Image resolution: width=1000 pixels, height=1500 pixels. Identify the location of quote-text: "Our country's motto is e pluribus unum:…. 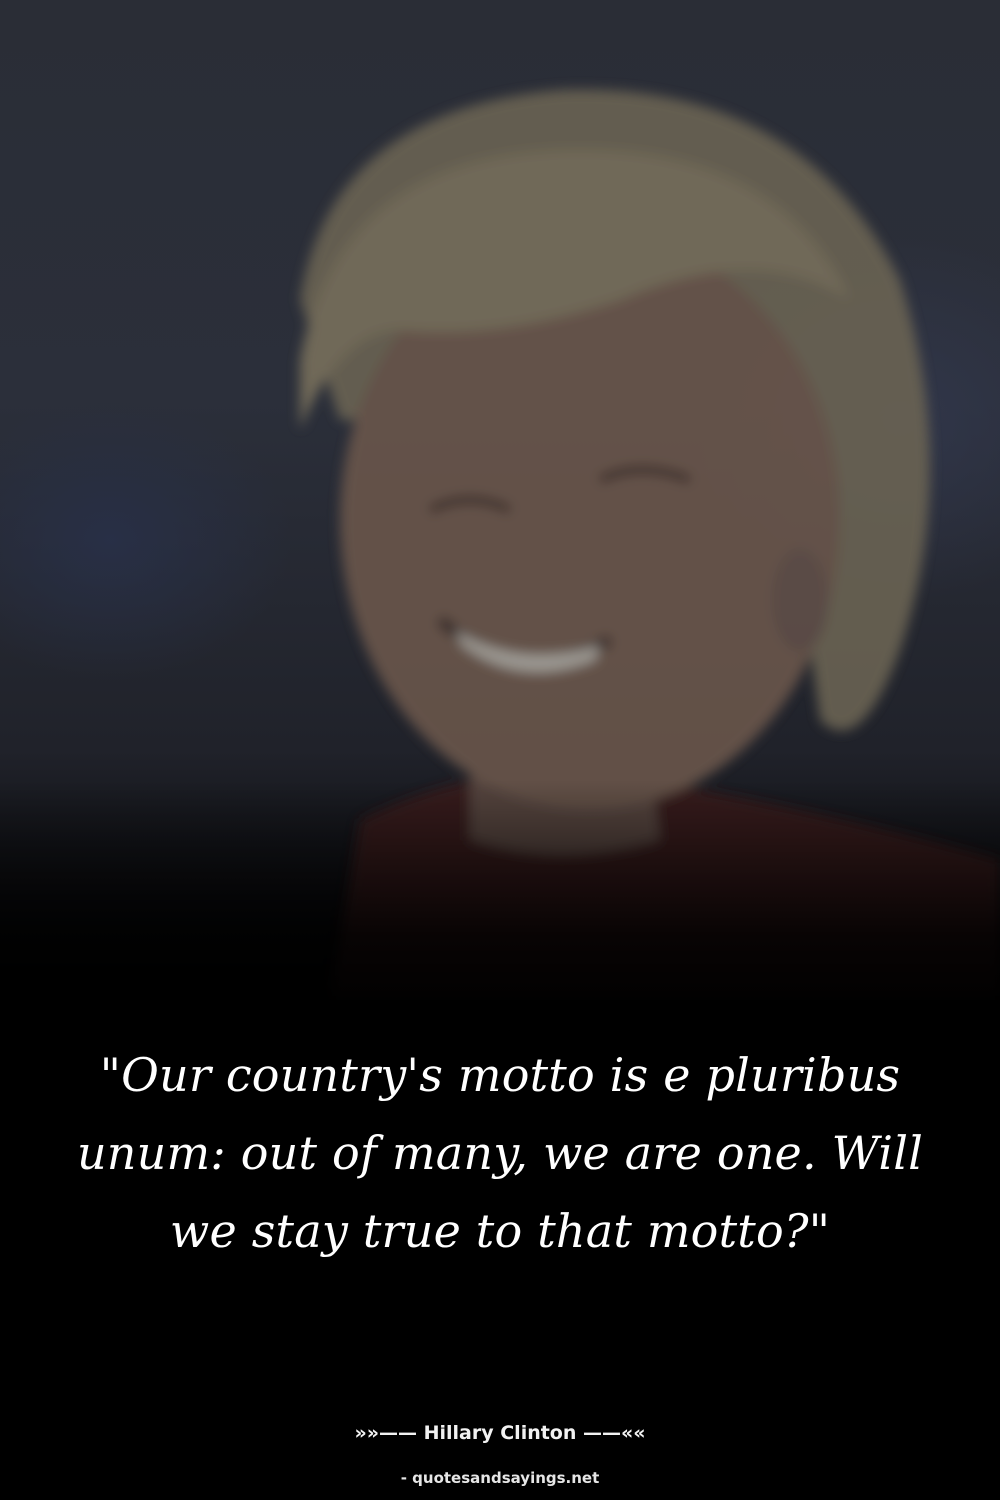
(500, 1153).